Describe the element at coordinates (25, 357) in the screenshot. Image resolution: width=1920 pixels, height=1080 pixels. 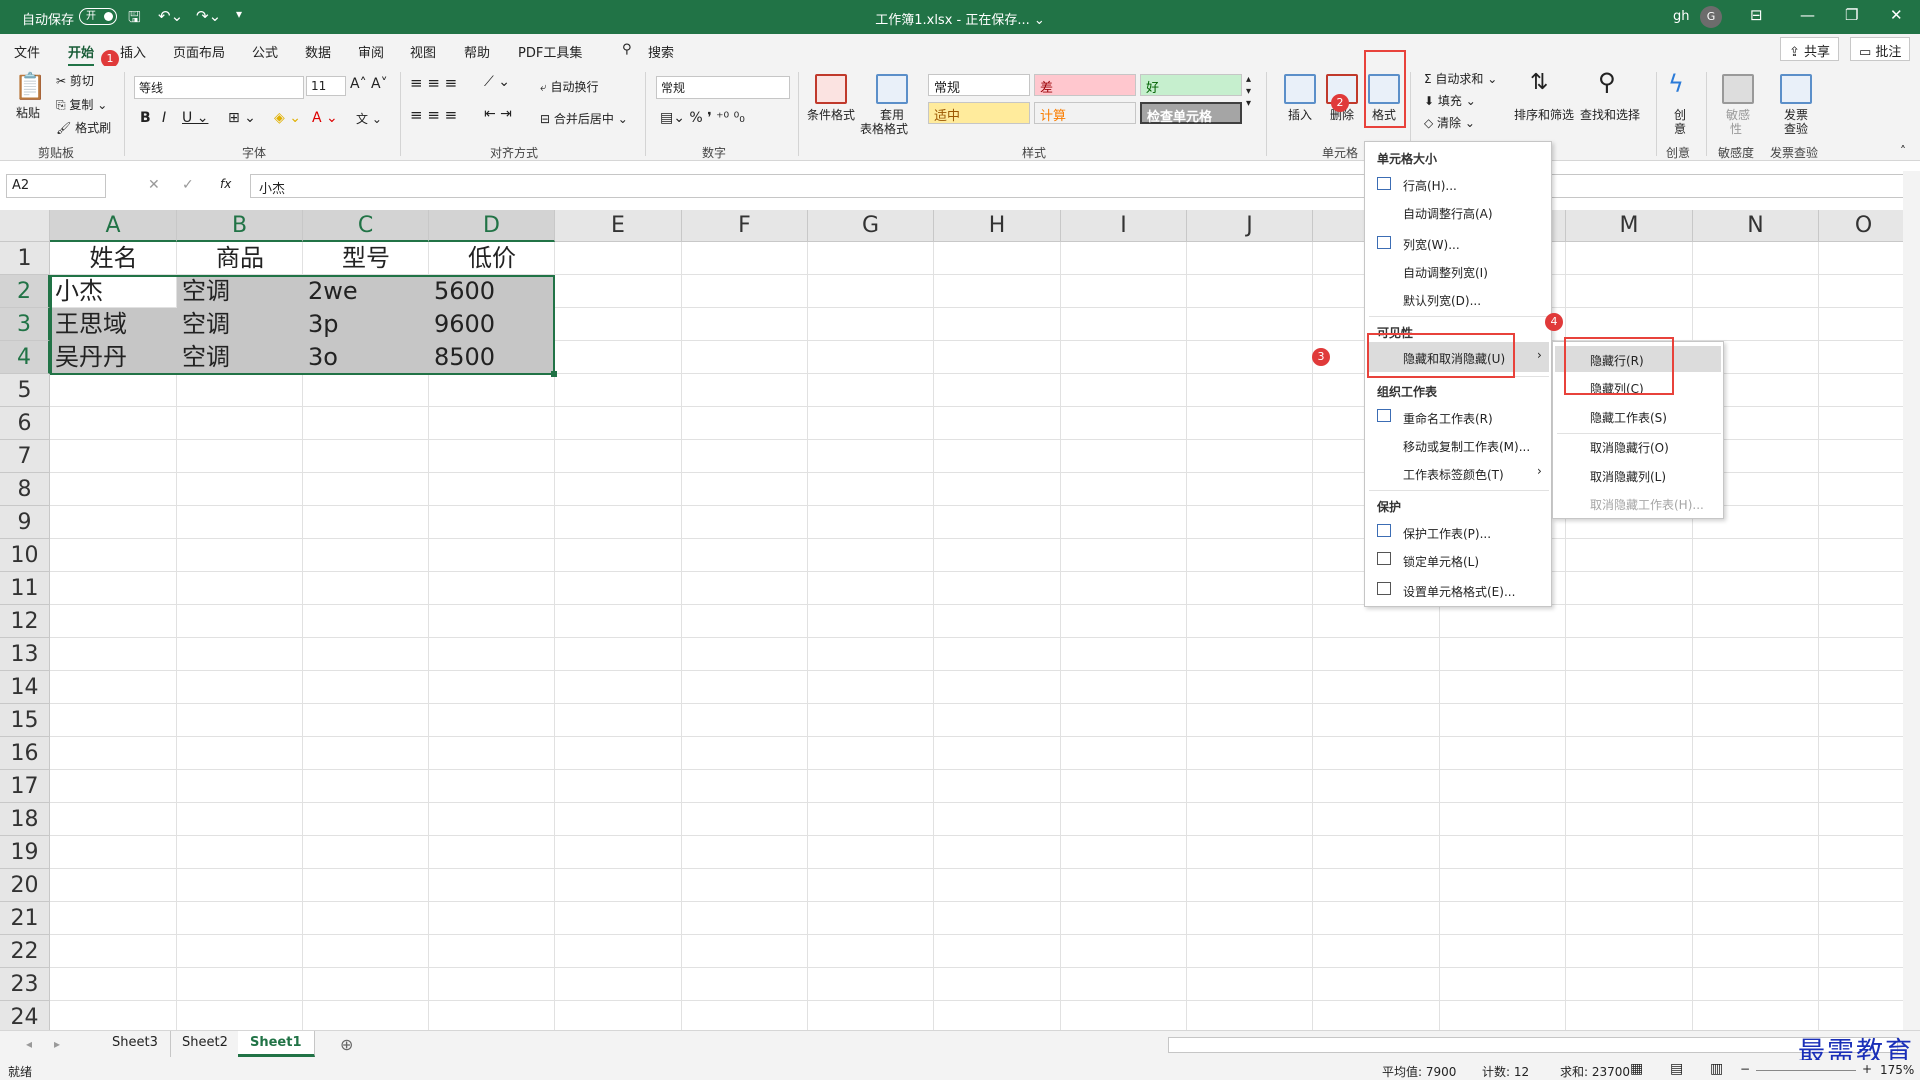
I see `row-header: 4` at that location.